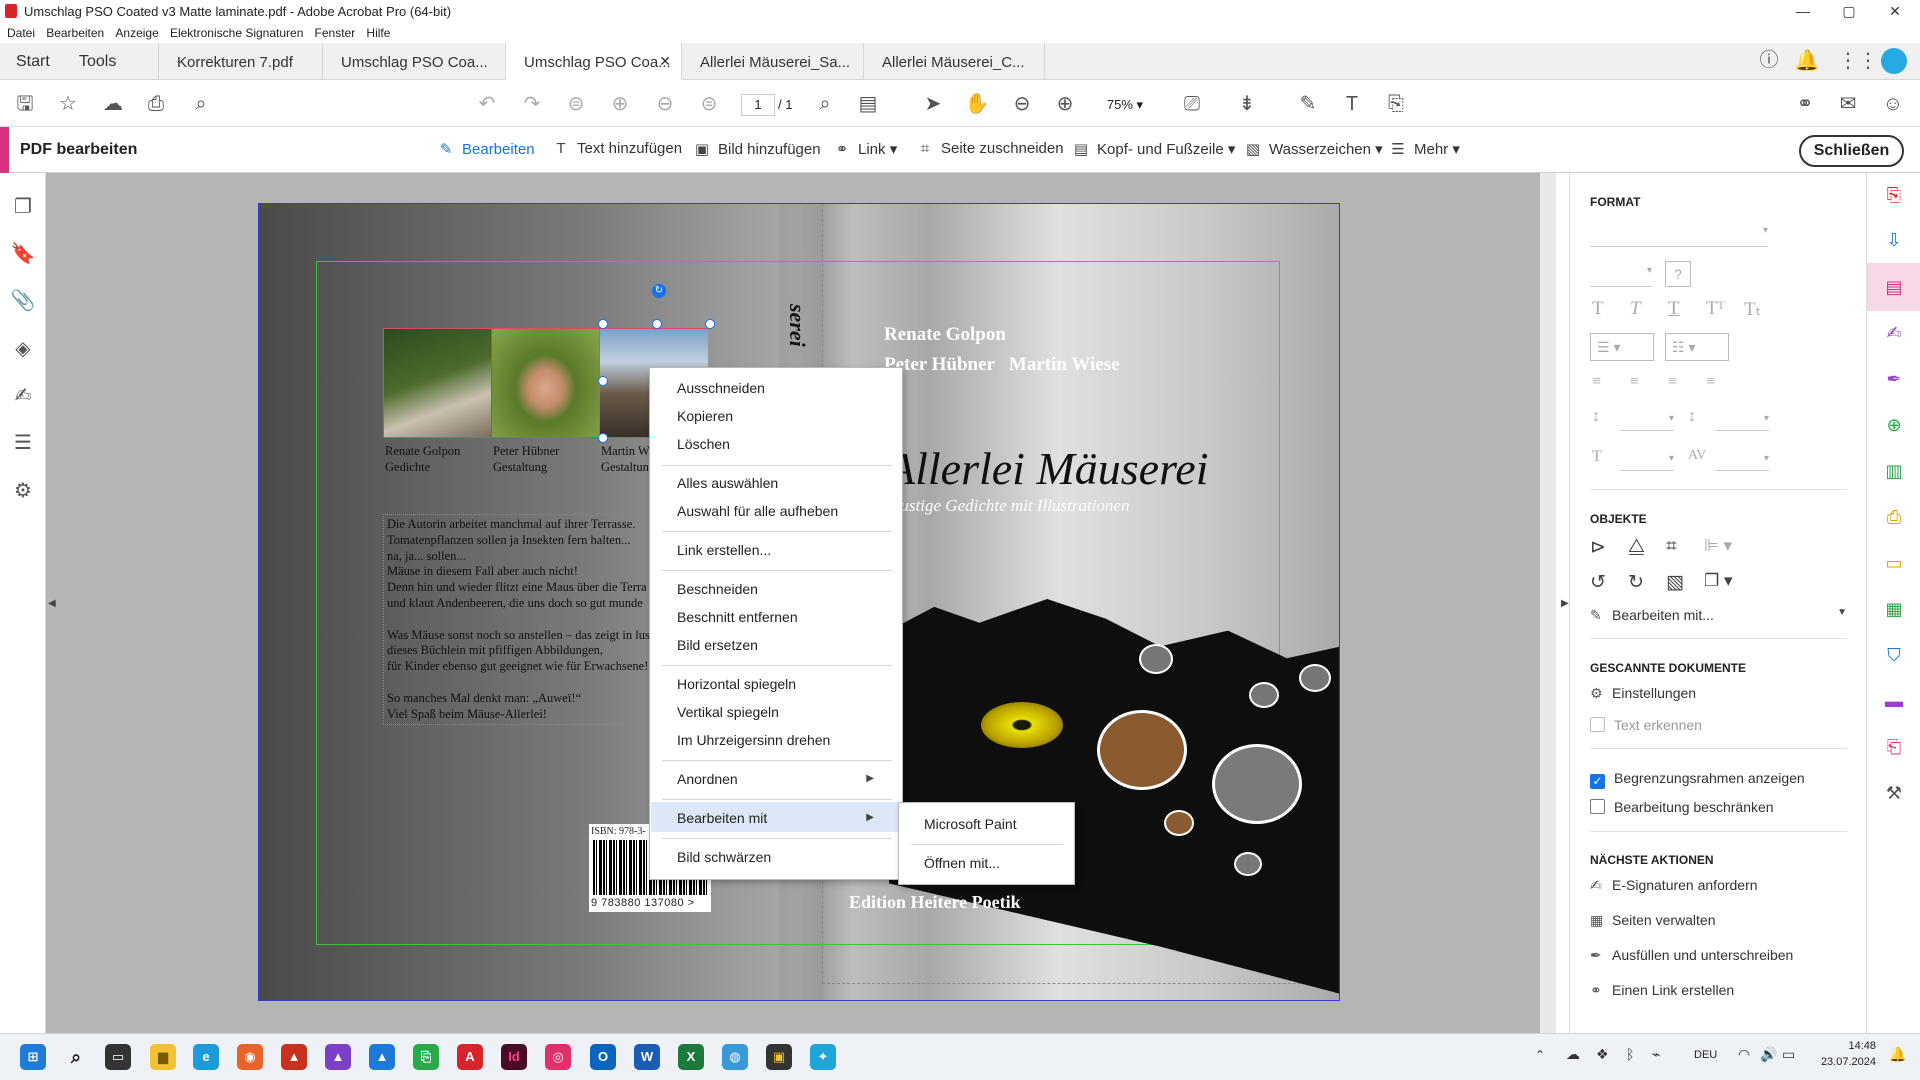 The image size is (1920, 1080). What do you see at coordinates (1643, 693) in the screenshot?
I see `settings-item: ⚙ Einstellungen` at bounding box center [1643, 693].